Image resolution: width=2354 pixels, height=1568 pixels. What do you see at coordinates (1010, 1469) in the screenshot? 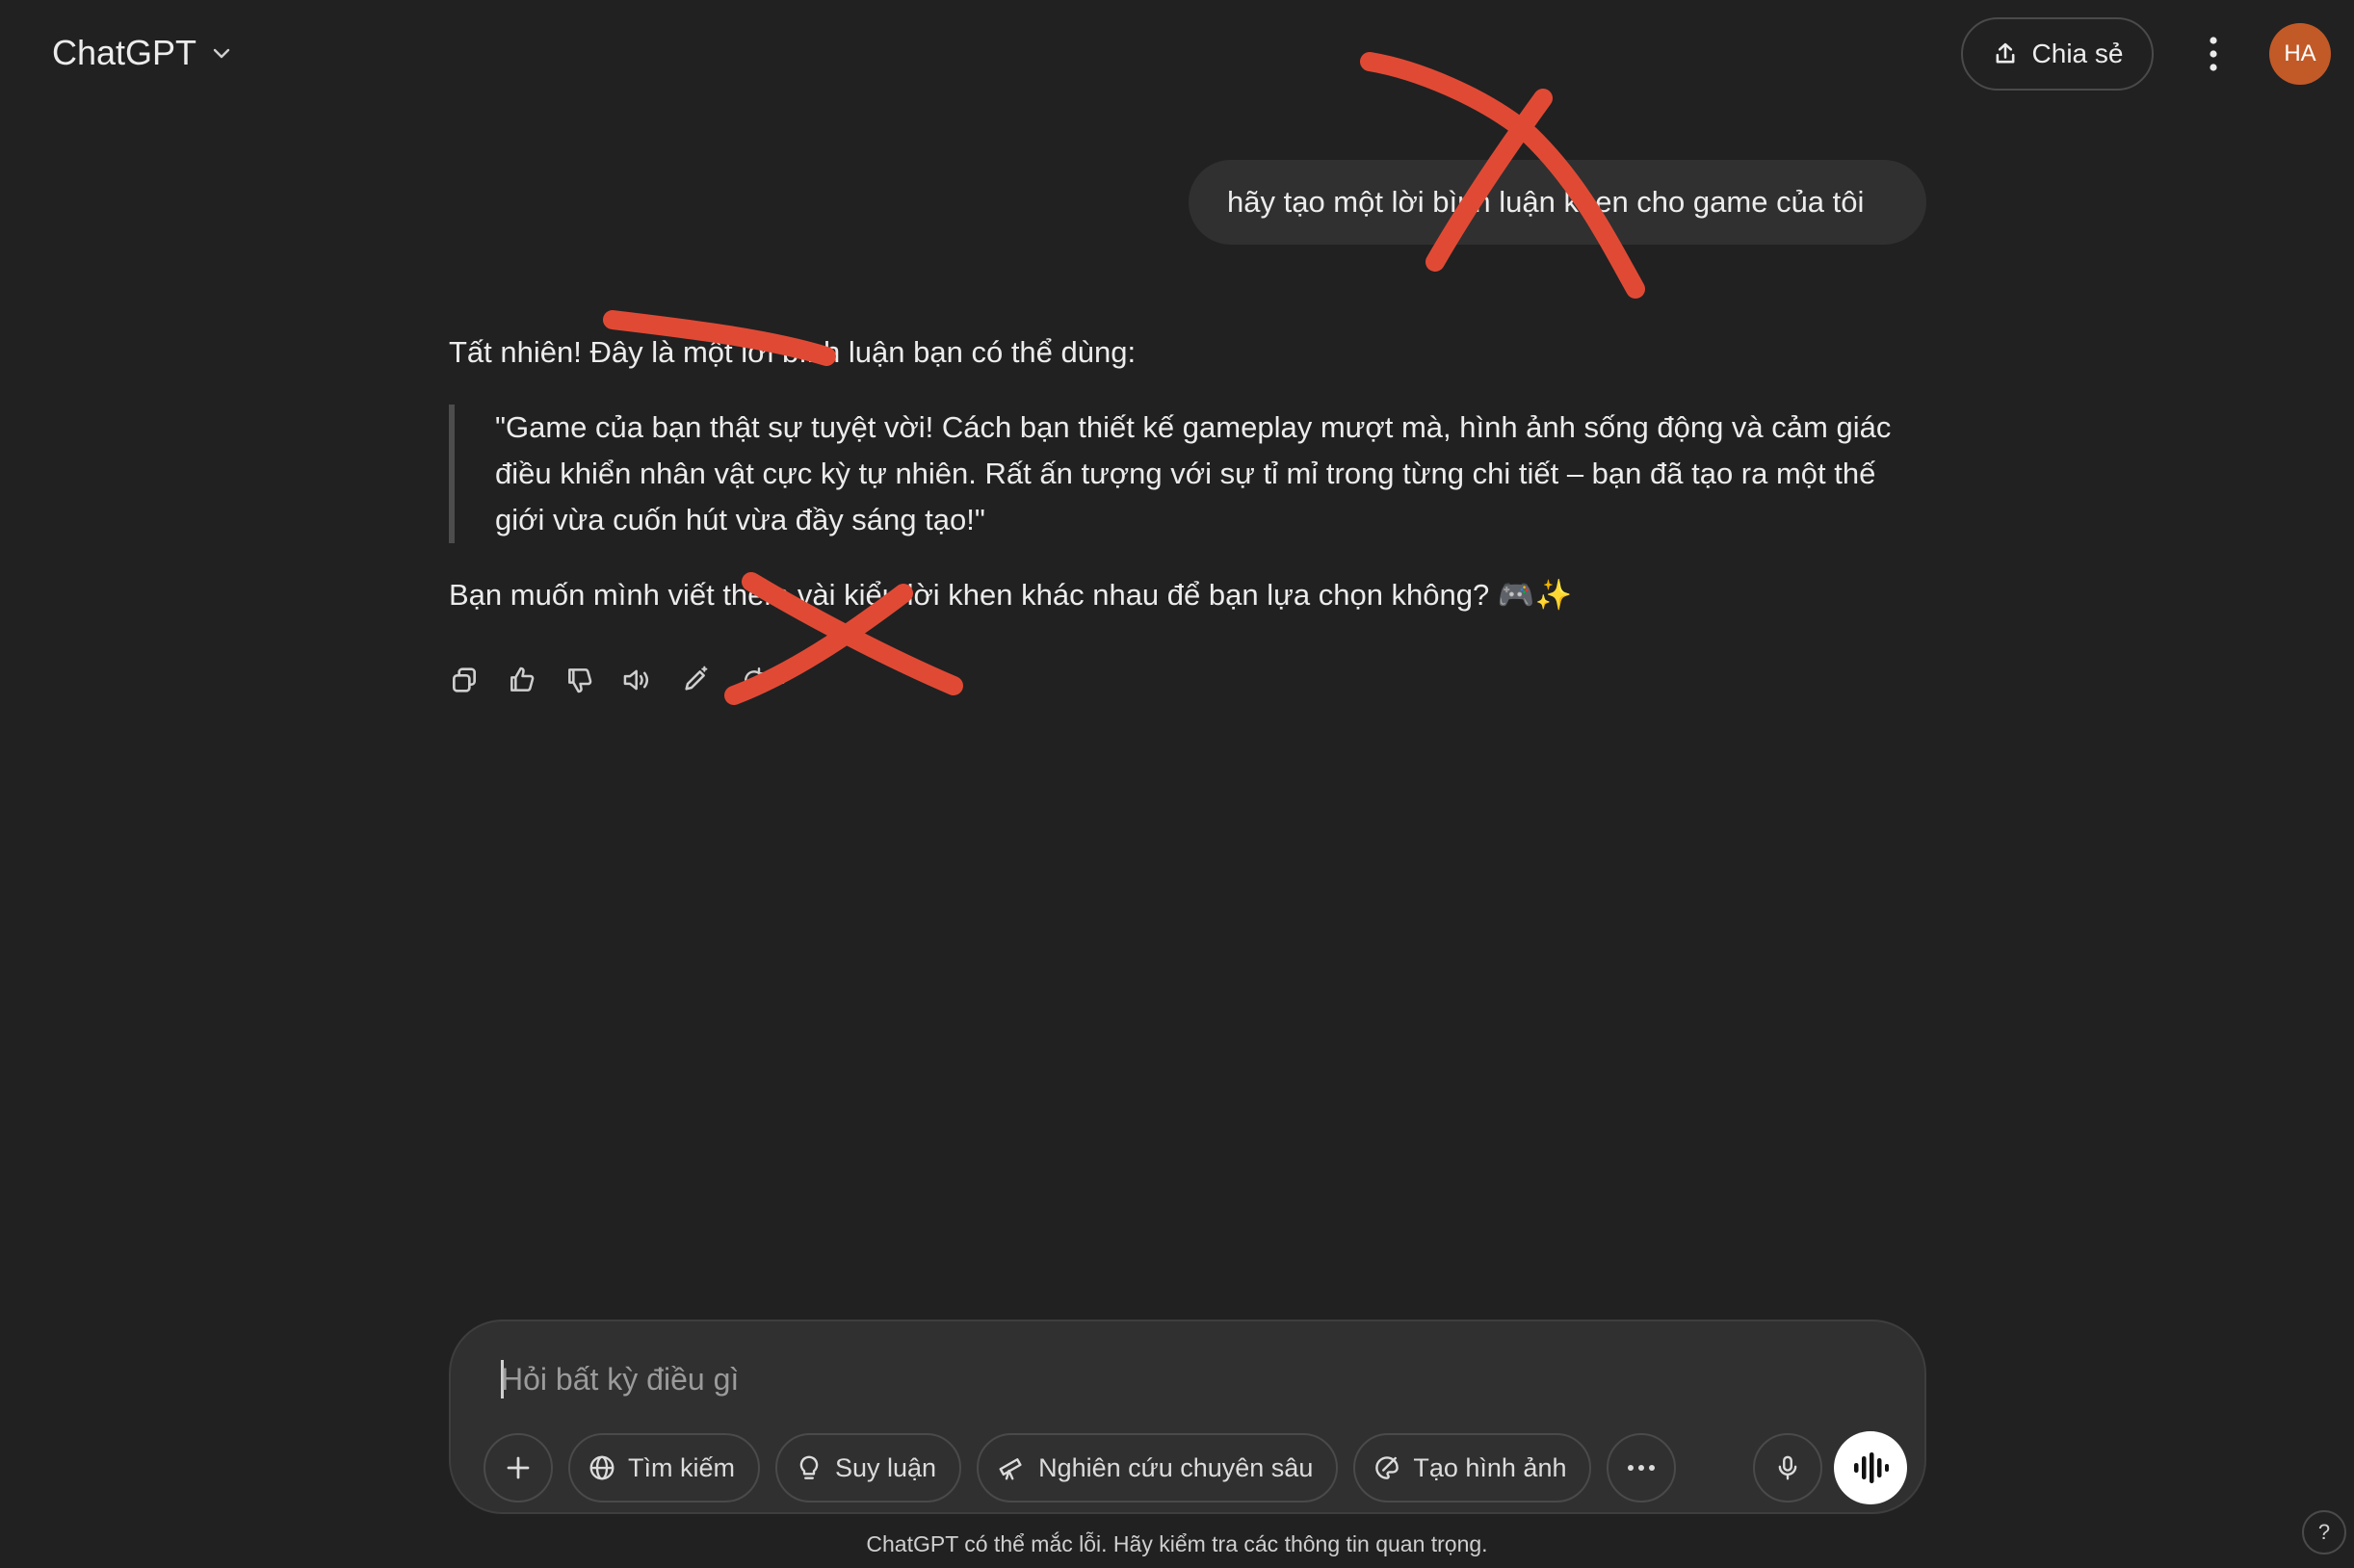
I see `telescope-icon` at bounding box center [1010, 1469].